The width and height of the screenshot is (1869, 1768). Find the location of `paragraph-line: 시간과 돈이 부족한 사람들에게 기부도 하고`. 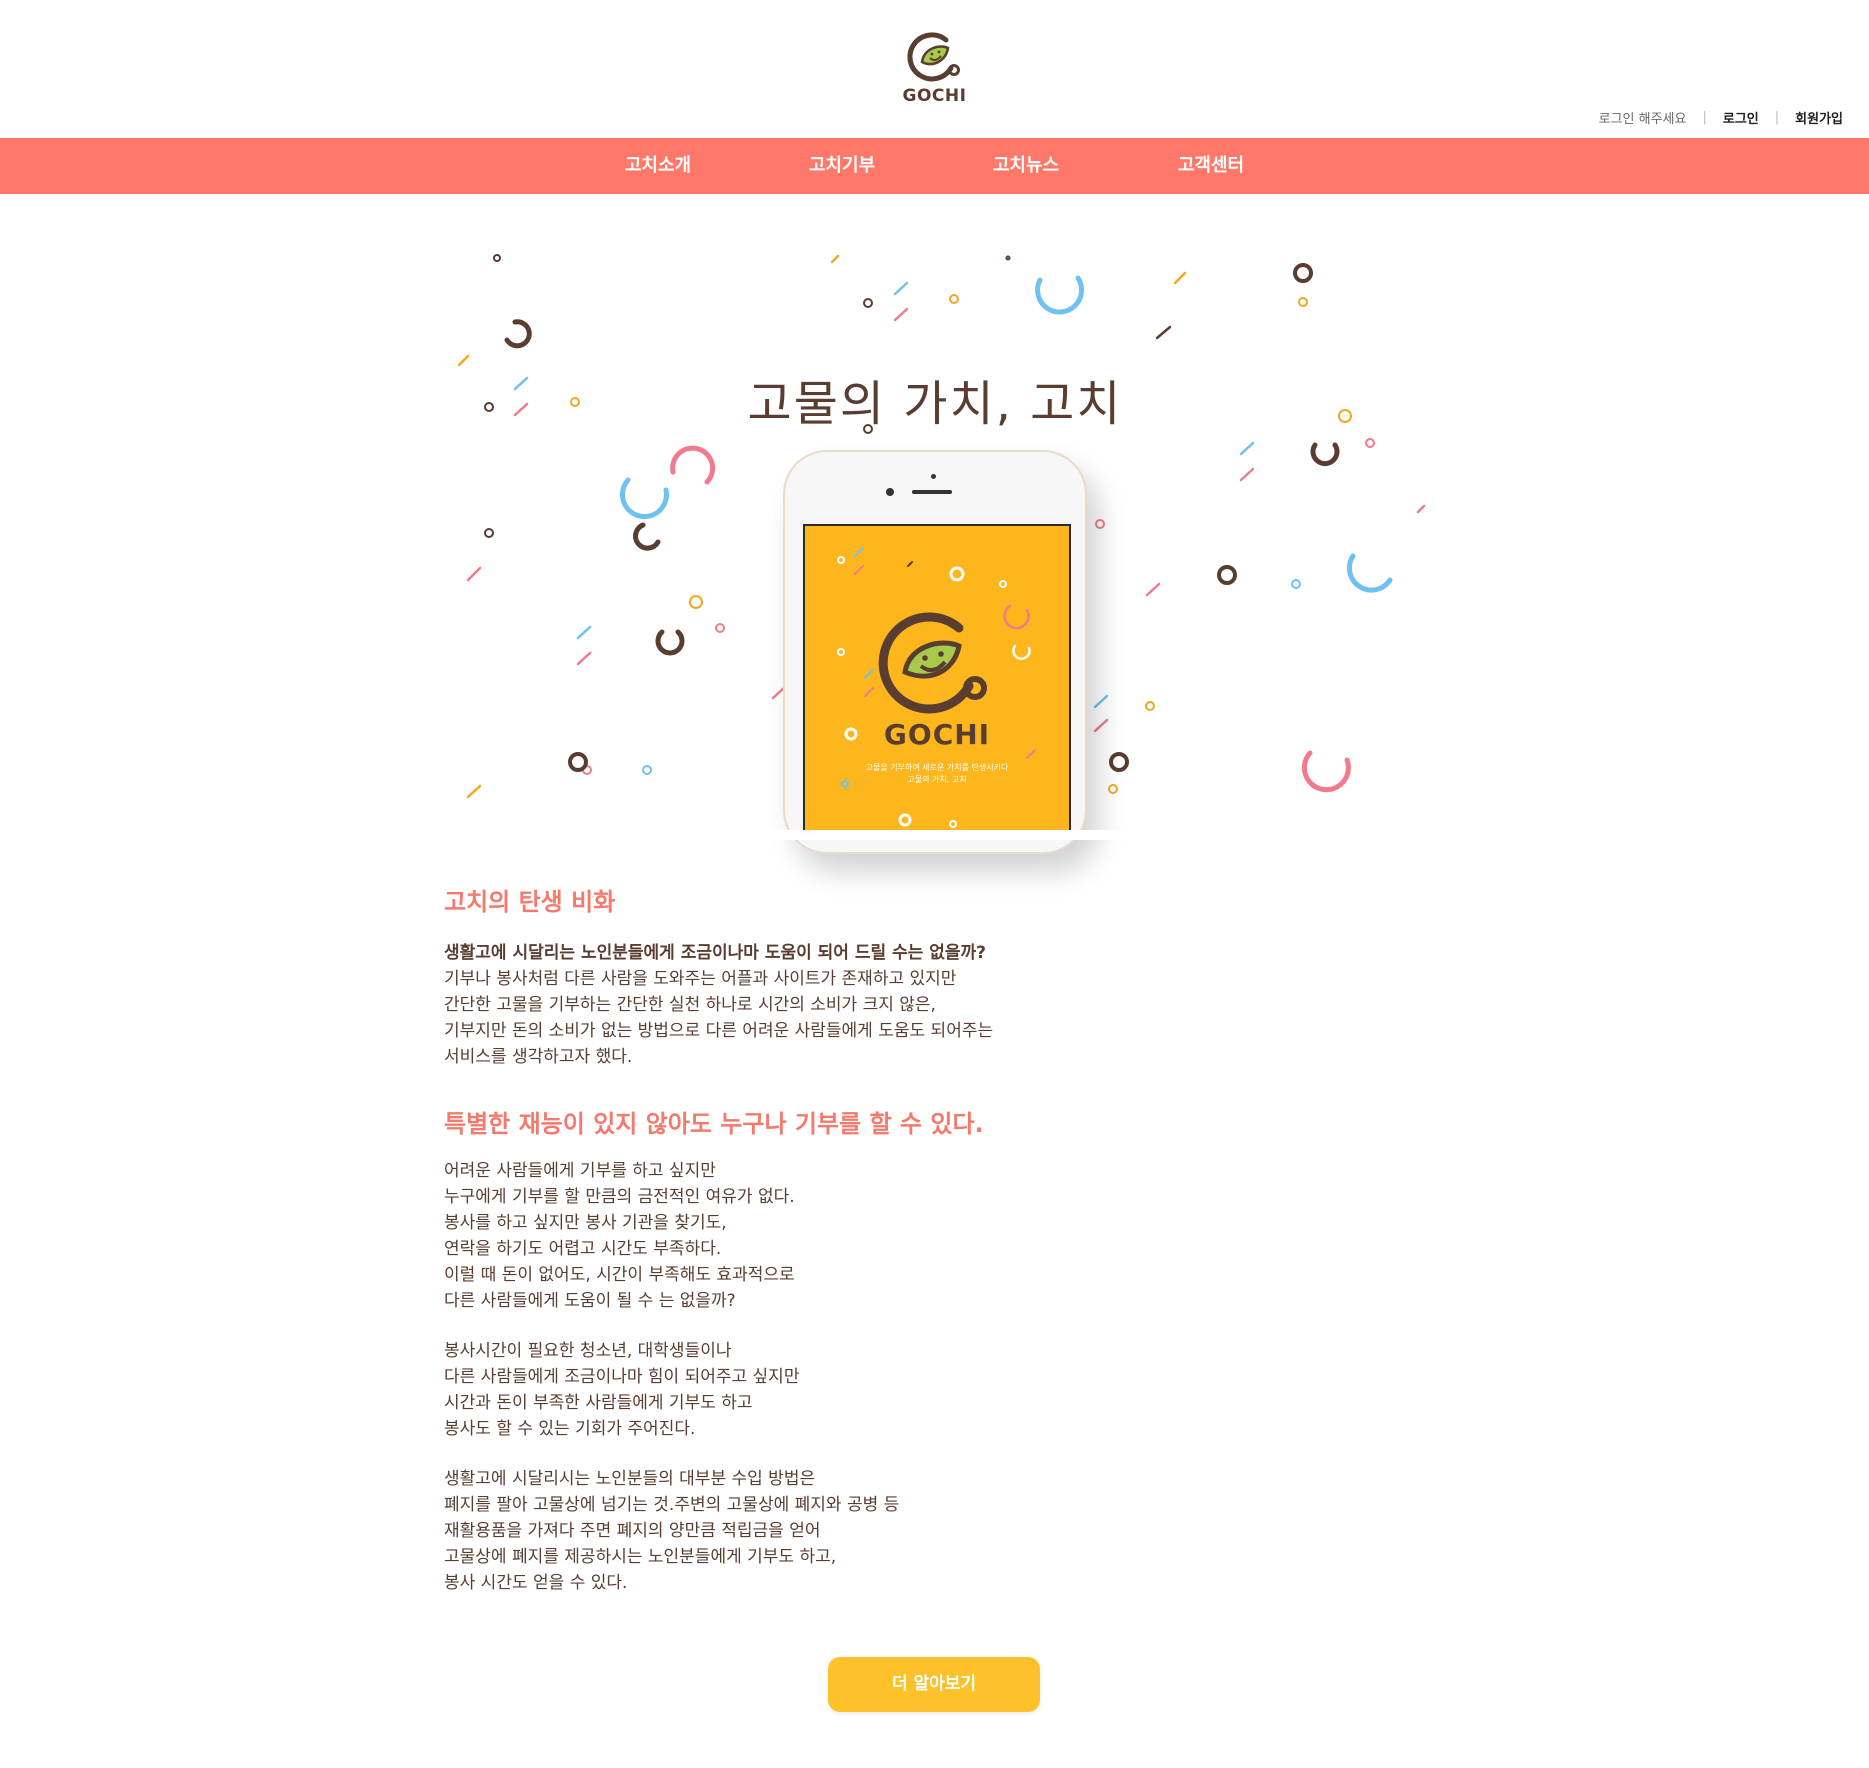

paragraph-line: 시간과 돈이 부족한 사람들에게 기부도 하고 is located at coordinates (598, 1403).